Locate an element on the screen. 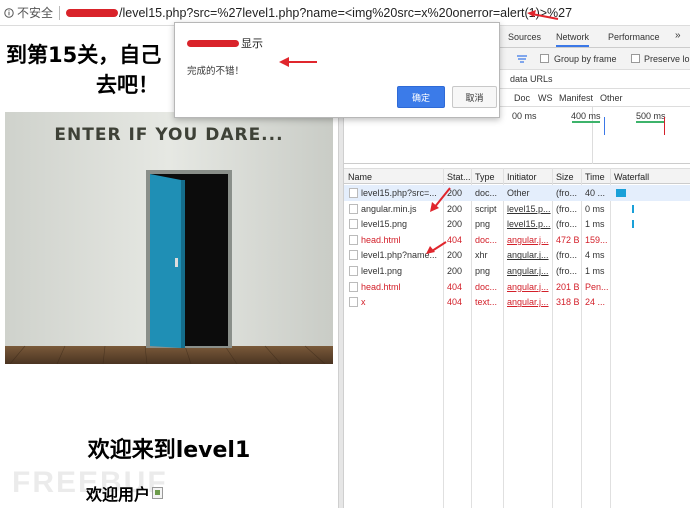 The image size is (690, 508). cell-time: 4 ms is located at coordinates (595, 255).